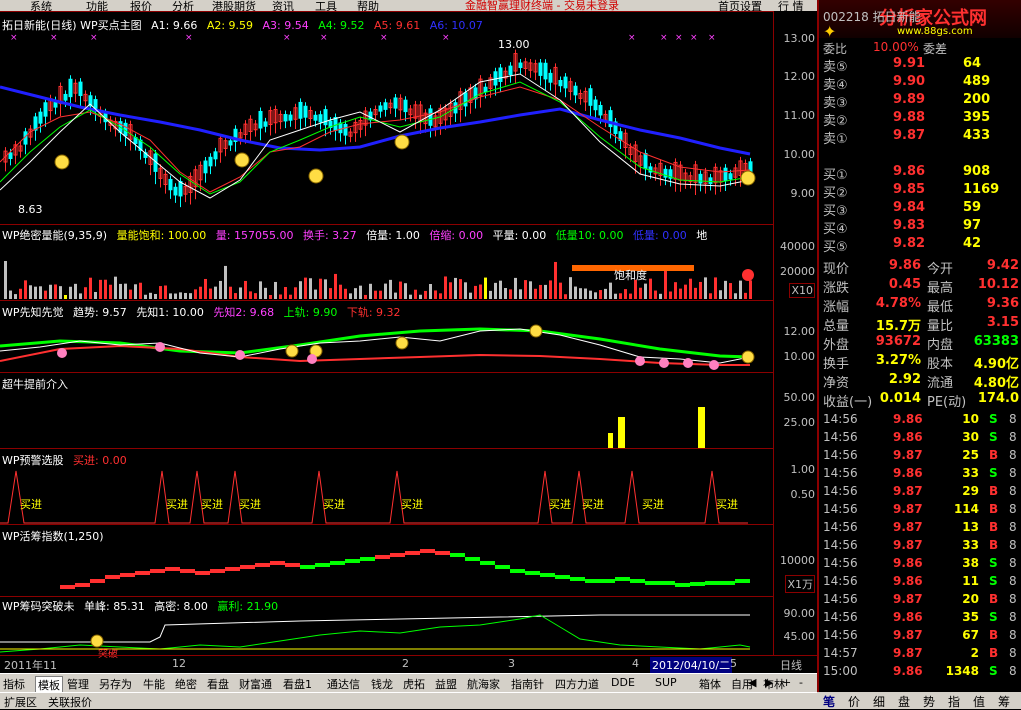 This screenshot has width=1021, height=710. What do you see at coordinates (283, 5) in the screenshot?
I see `menu-item: 资讯` at bounding box center [283, 5].